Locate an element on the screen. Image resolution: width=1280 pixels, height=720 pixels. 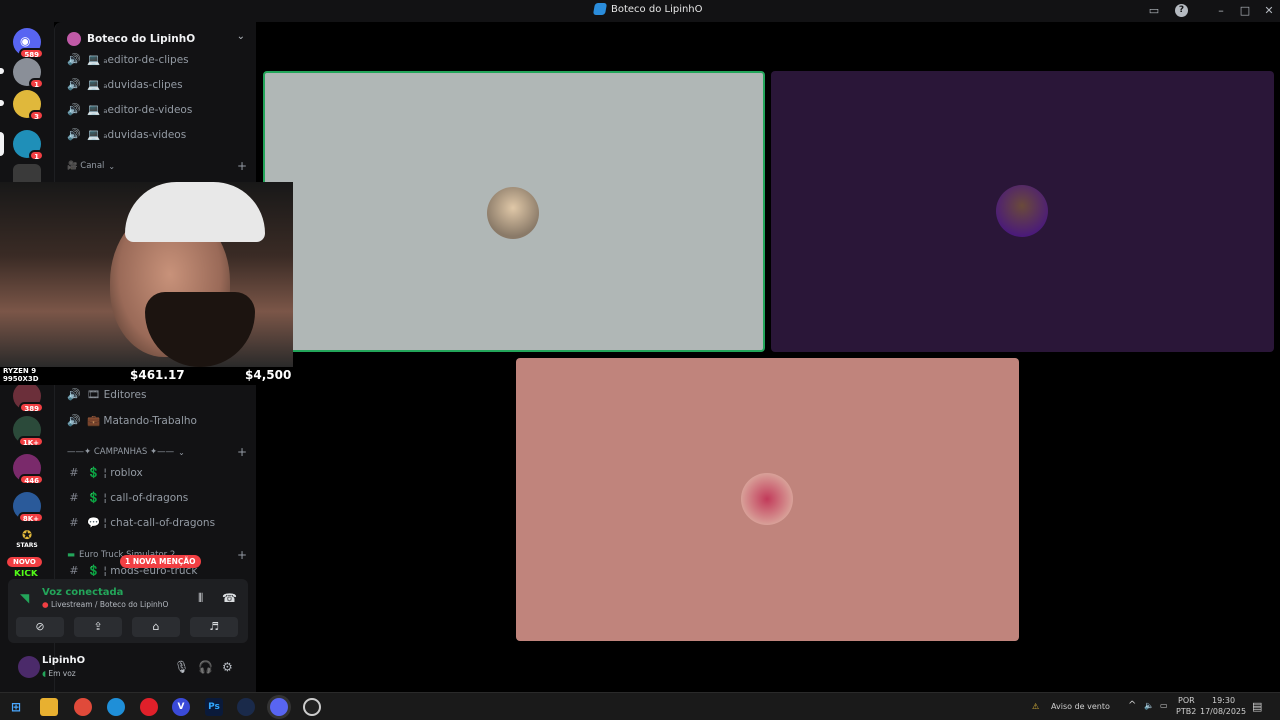
channel-duvidas-clipes: 🔊 💻 ₐduvidas-clipes is located at coordinates (157, 84).